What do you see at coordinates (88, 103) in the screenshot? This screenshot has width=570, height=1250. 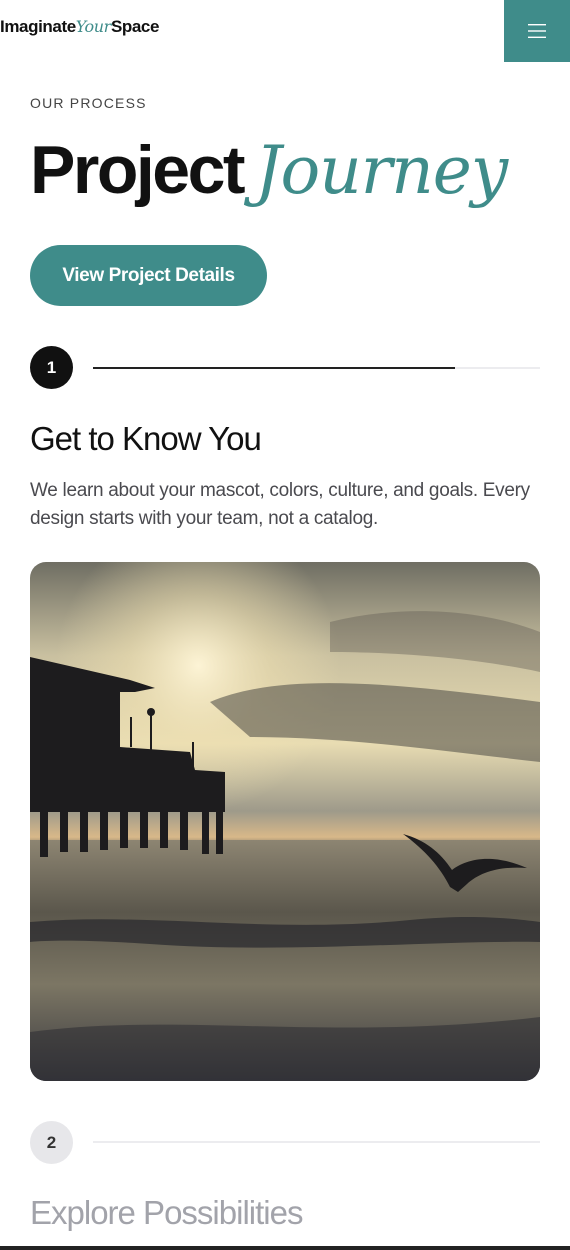 I see `section-eyebrow: OUR PROCESS` at bounding box center [88, 103].